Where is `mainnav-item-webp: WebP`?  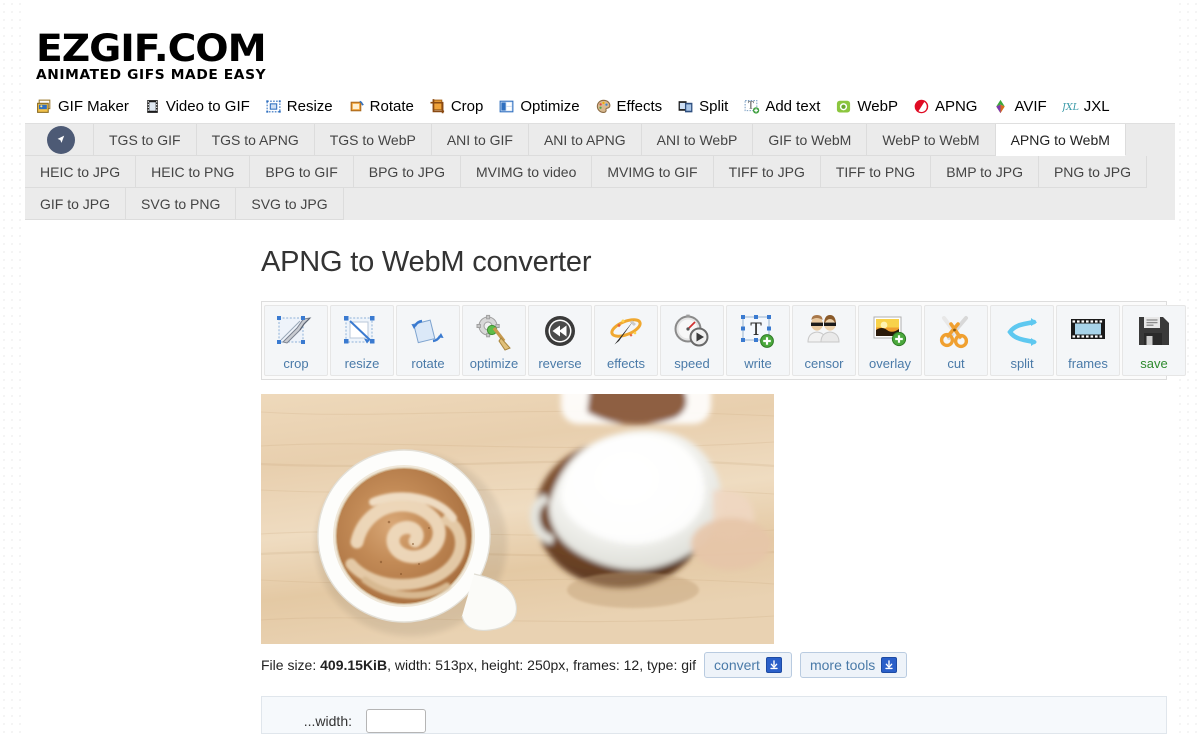 mainnav-item-webp: WebP is located at coordinates (866, 106).